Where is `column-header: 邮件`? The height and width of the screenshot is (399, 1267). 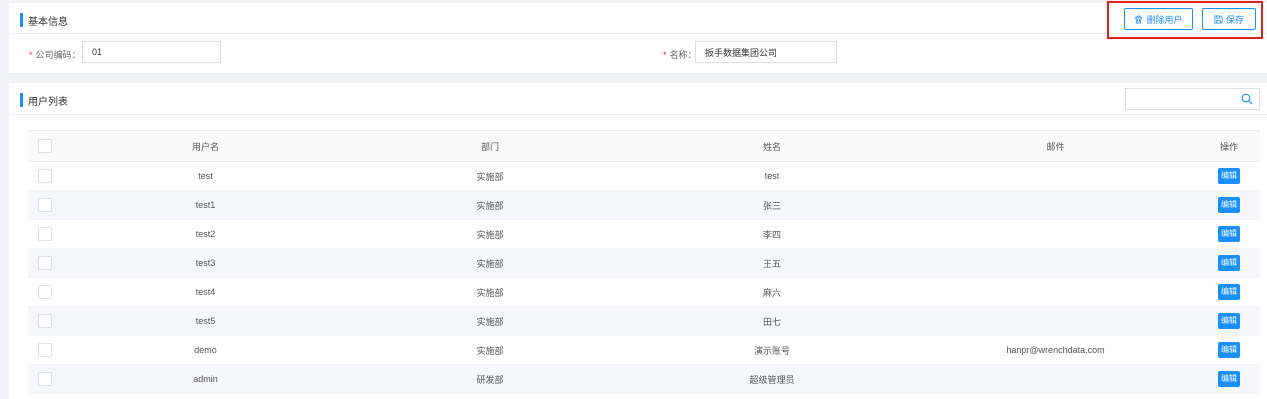
column-header: 邮件 is located at coordinates (1055, 146).